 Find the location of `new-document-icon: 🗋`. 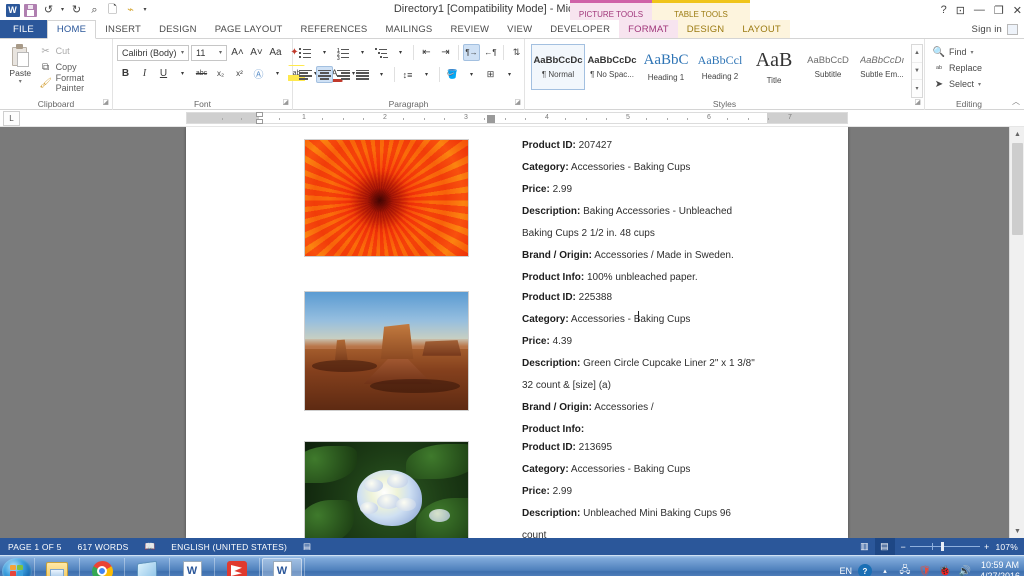

new-document-icon: 🗋 is located at coordinates (112, 10).